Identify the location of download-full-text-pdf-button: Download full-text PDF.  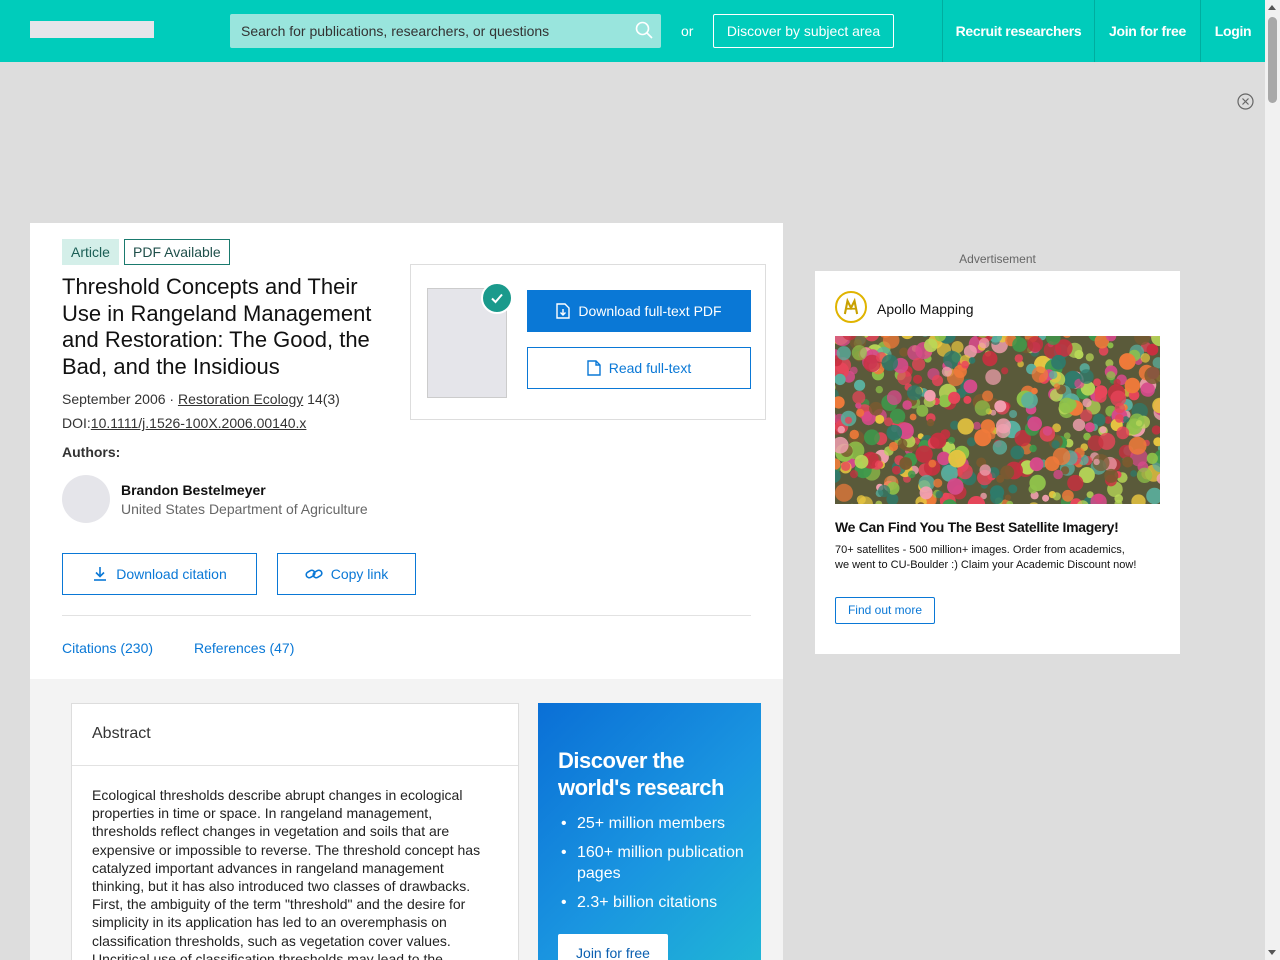
(639, 311).